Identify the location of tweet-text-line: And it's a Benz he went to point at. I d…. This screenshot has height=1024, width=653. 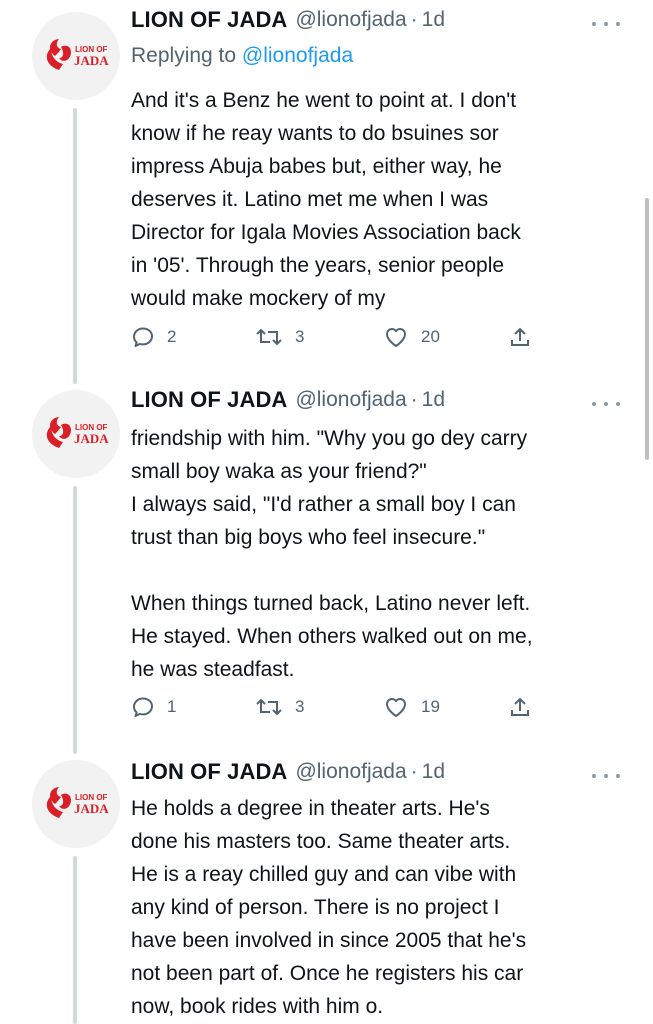
(324, 100).